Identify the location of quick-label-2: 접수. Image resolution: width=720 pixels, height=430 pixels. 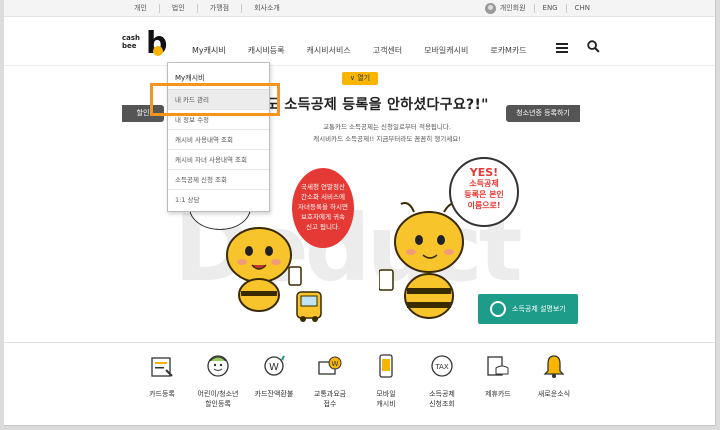
(330, 404).